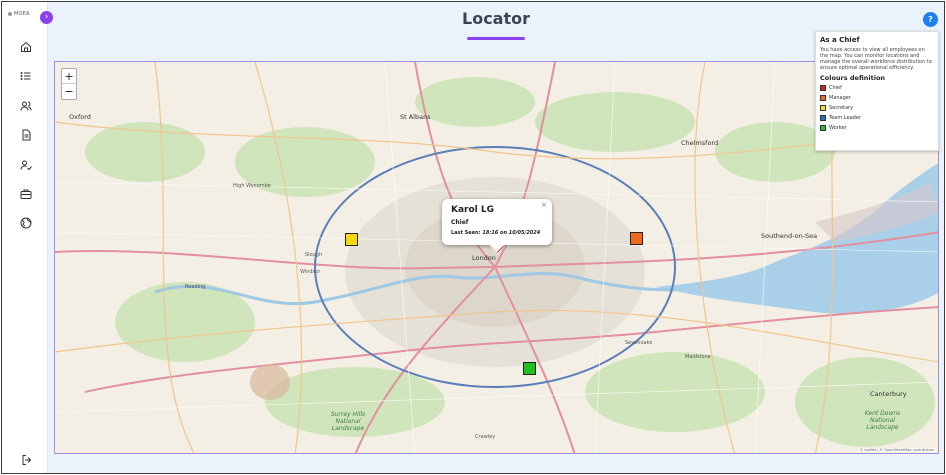 This screenshot has width=946, height=475. I want to click on popup-close-button: ×, so click(544, 205).